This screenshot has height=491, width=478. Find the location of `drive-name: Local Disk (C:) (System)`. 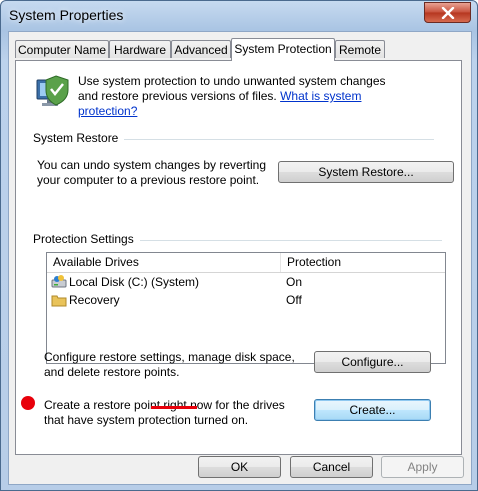

drive-name: Local Disk (C:) (System) is located at coordinates (134, 282).